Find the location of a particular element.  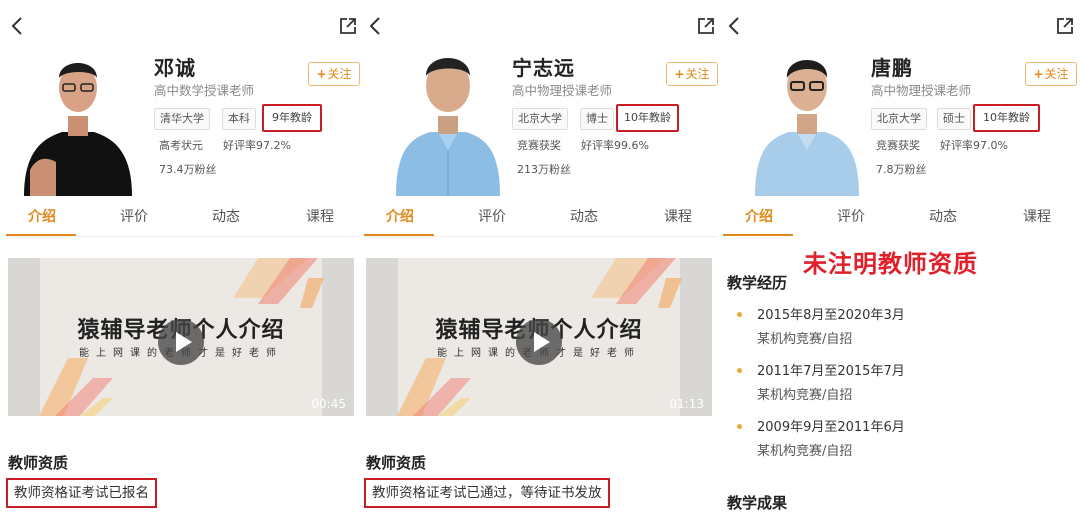

tag-rating: 好评率97.0% is located at coordinates (974, 145).